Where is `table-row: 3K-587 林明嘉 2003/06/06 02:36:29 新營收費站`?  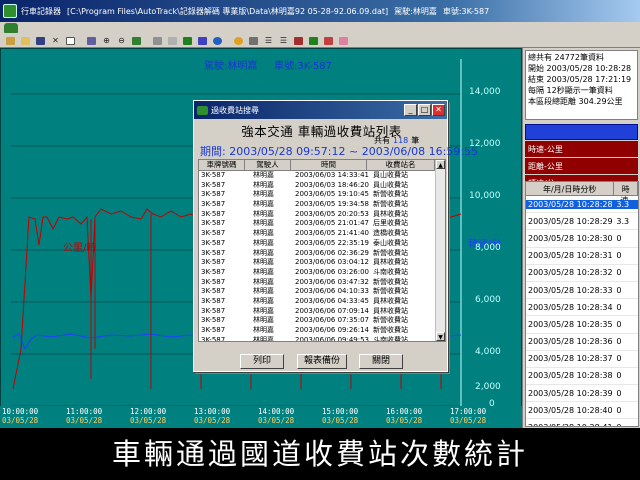 table-row: 3K-587 林明嘉 2003/06/06 02:36:29 新營收費站 is located at coordinates (322, 254).